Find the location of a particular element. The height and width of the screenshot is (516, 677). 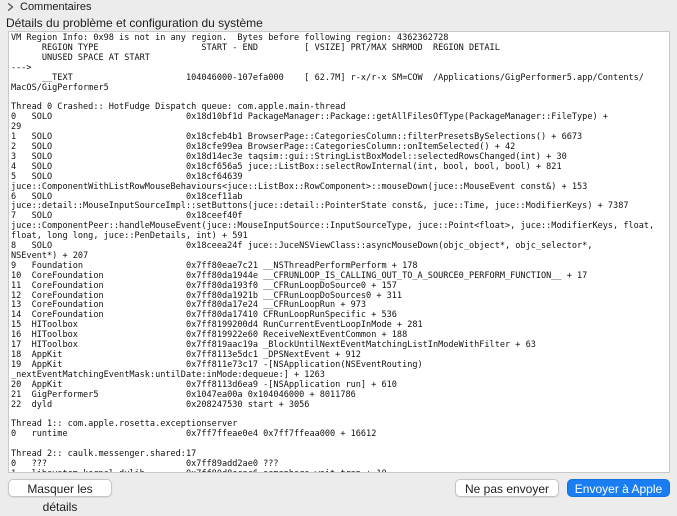

report-line: NSEvent*) + 207 is located at coordinates (50, 255).